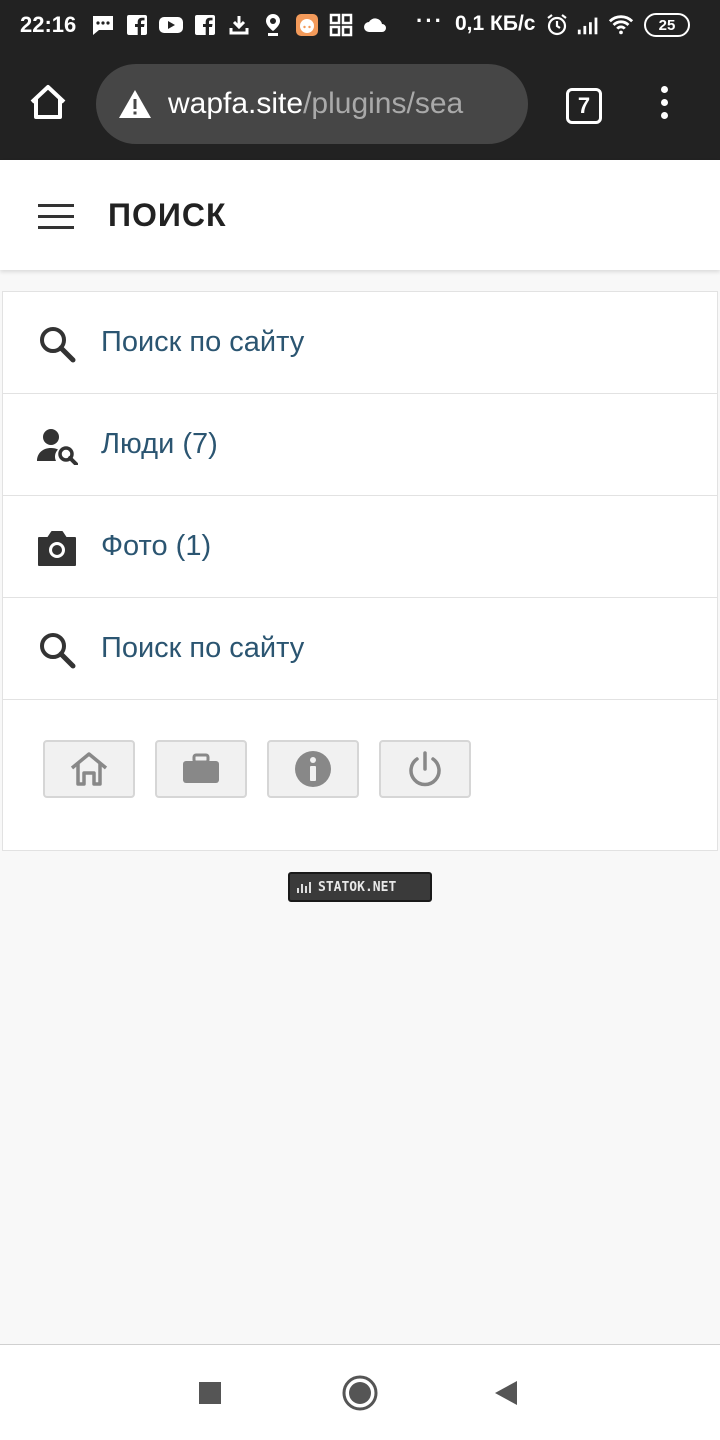 This screenshot has height=1440, width=720. What do you see at coordinates (103, 25) in the screenshot?
I see `message-icon` at bounding box center [103, 25].